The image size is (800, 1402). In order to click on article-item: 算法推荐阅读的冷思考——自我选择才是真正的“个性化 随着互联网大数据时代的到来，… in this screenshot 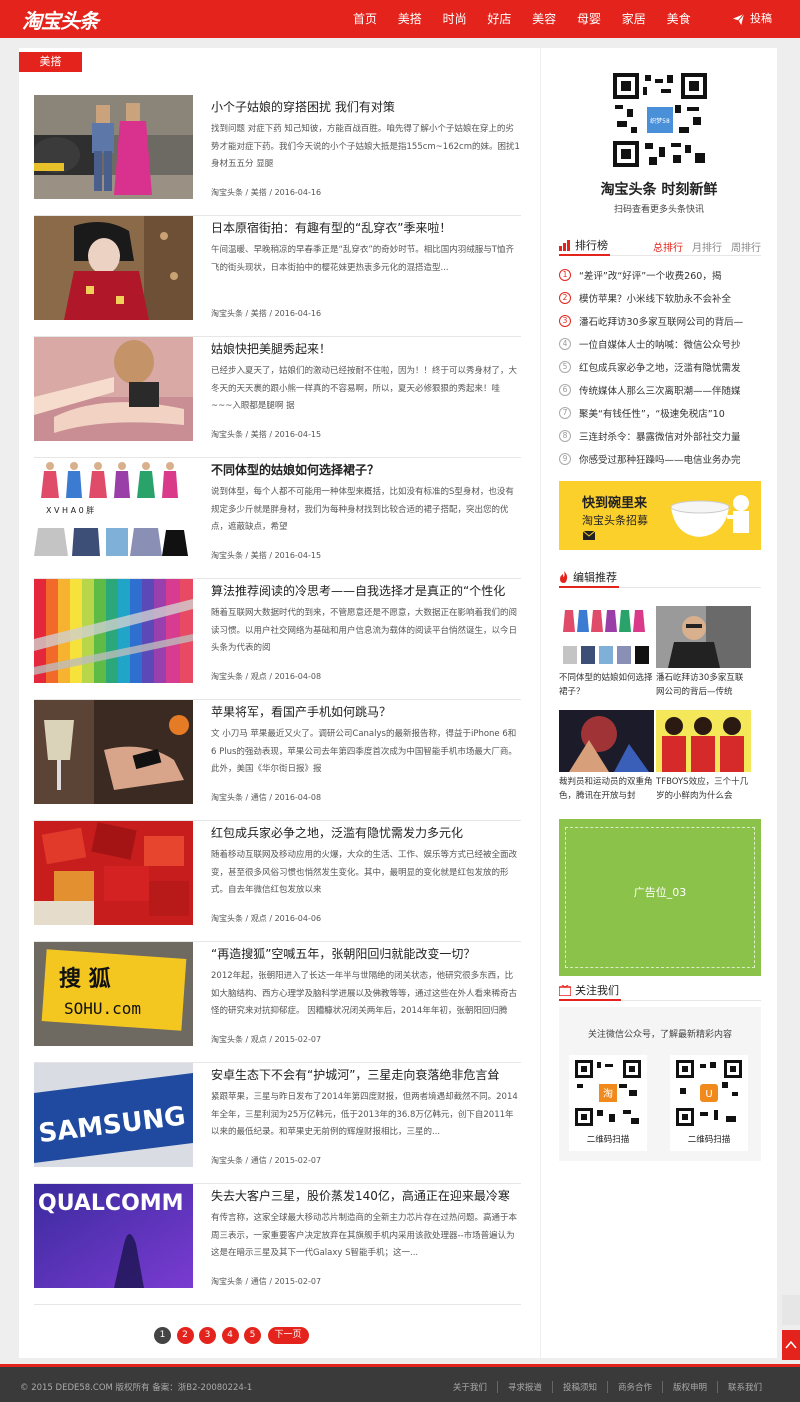, I will do `click(277, 639)`.